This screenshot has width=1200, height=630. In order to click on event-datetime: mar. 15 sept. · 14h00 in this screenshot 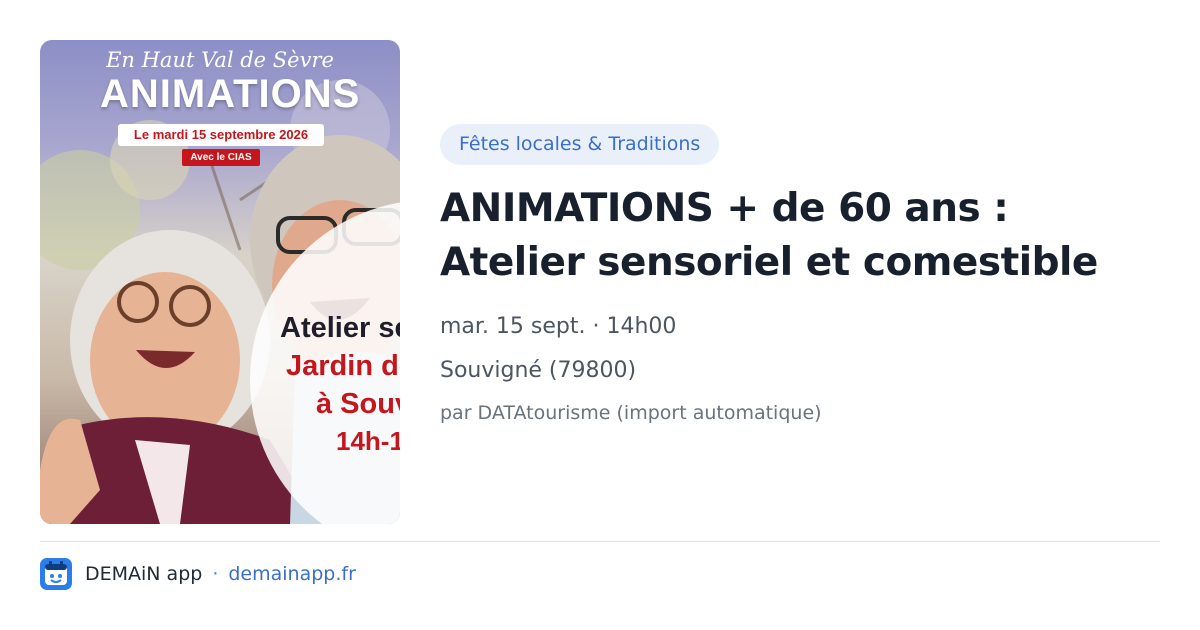, I will do `click(558, 326)`.